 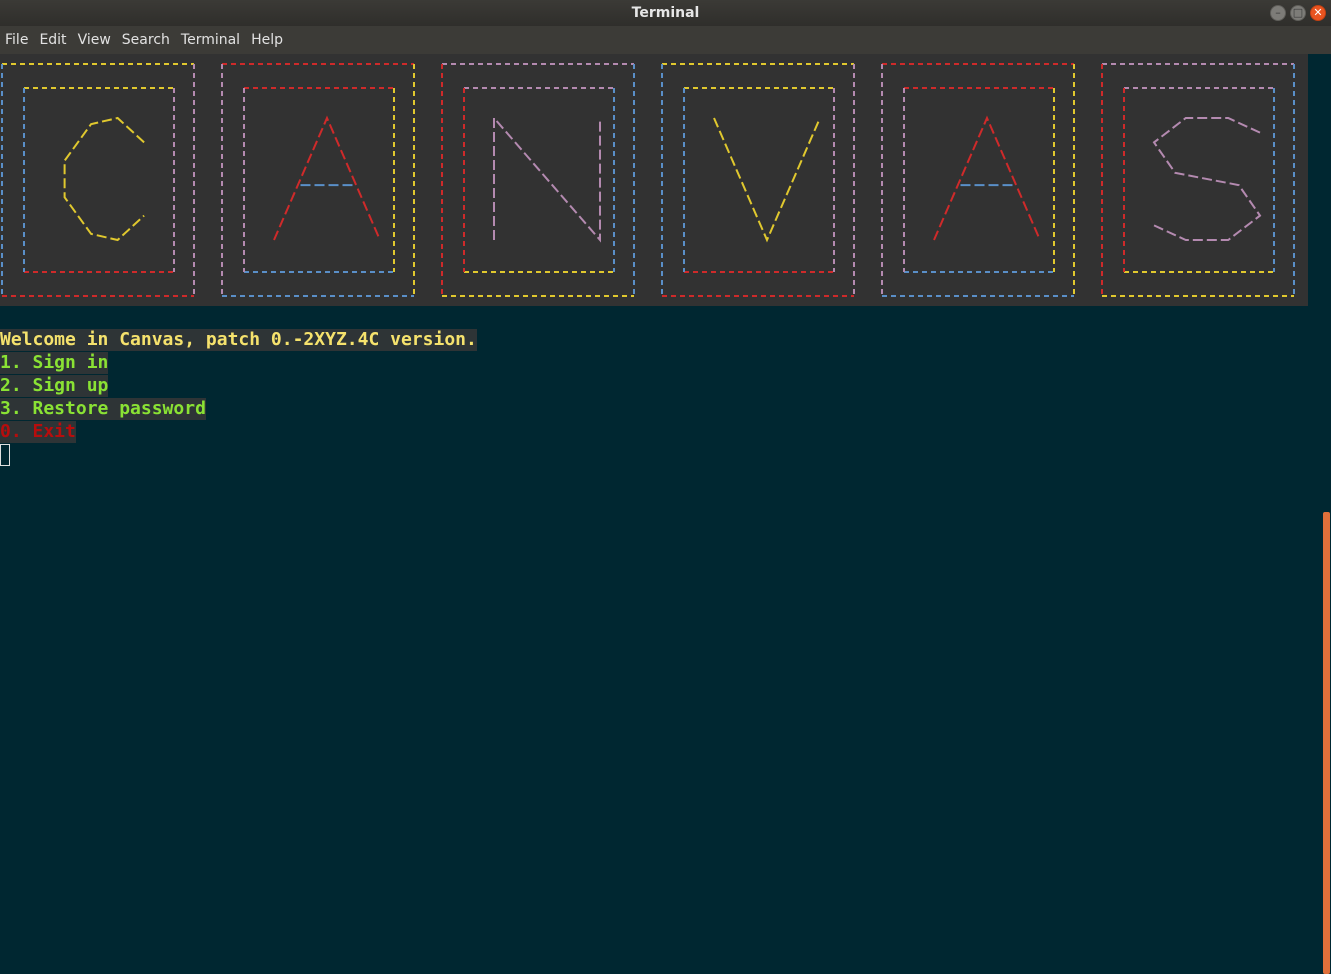 I want to click on menu-file: File, so click(x=17, y=40).